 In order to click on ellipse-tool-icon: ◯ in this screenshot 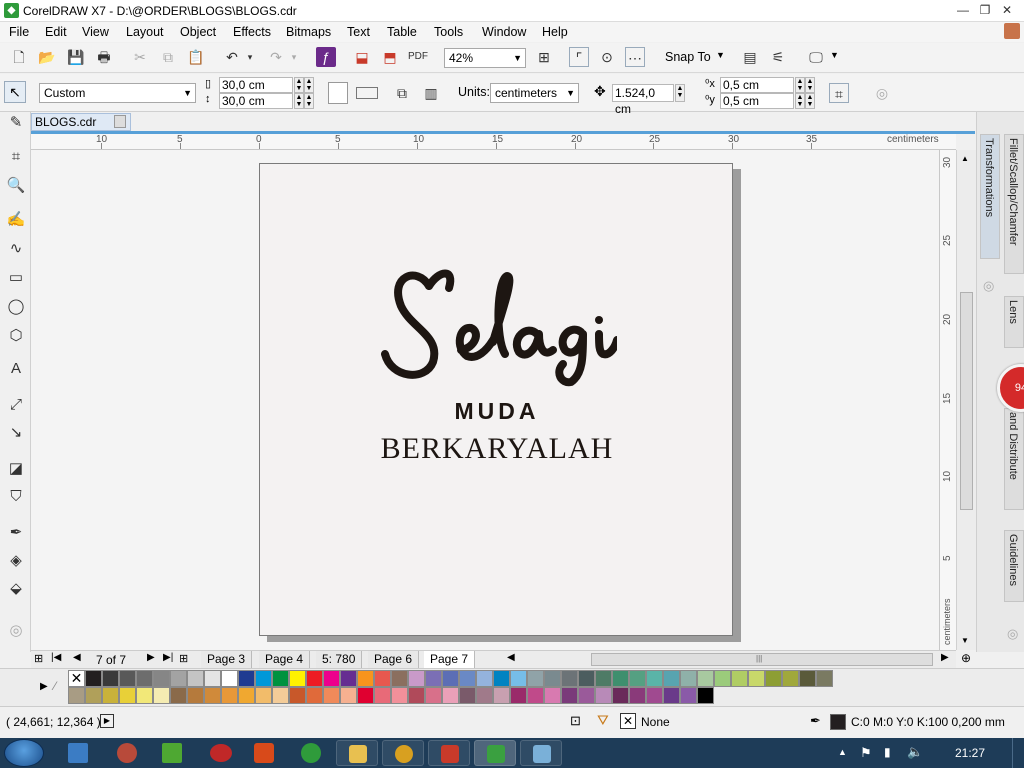, I will do `click(16, 307)`.